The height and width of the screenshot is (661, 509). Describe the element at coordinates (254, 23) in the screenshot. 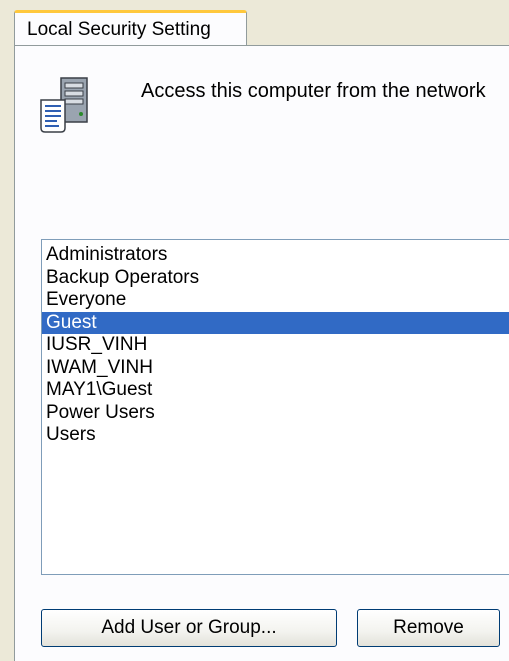

I see `tab-strip: Local Security Setting` at that location.